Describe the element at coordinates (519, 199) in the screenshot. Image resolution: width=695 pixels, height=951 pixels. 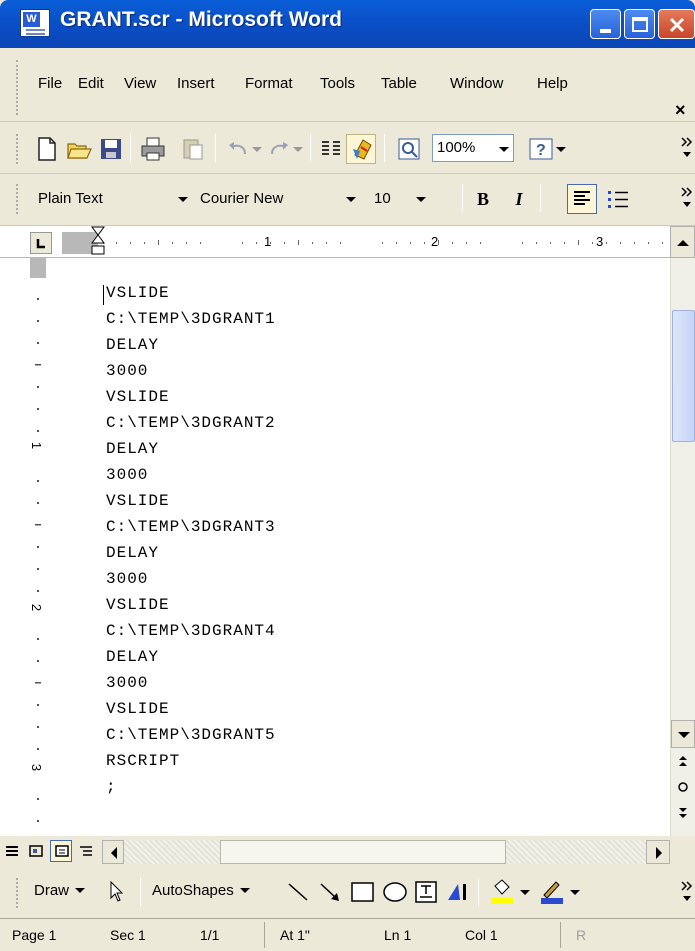
I see `italic-button: I` at that location.